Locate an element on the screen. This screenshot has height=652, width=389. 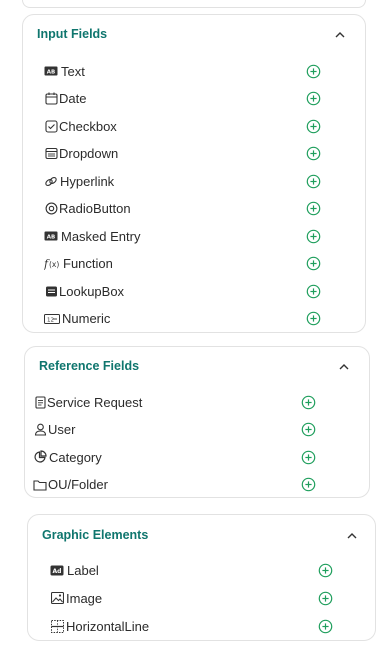
svg-text: Ad is located at coordinates (57, 570).